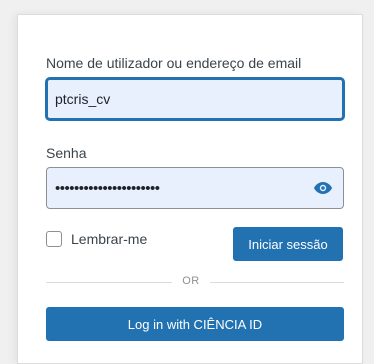 The height and width of the screenshot is (364, 374). I want to click on divider-right, so click(277, 282).